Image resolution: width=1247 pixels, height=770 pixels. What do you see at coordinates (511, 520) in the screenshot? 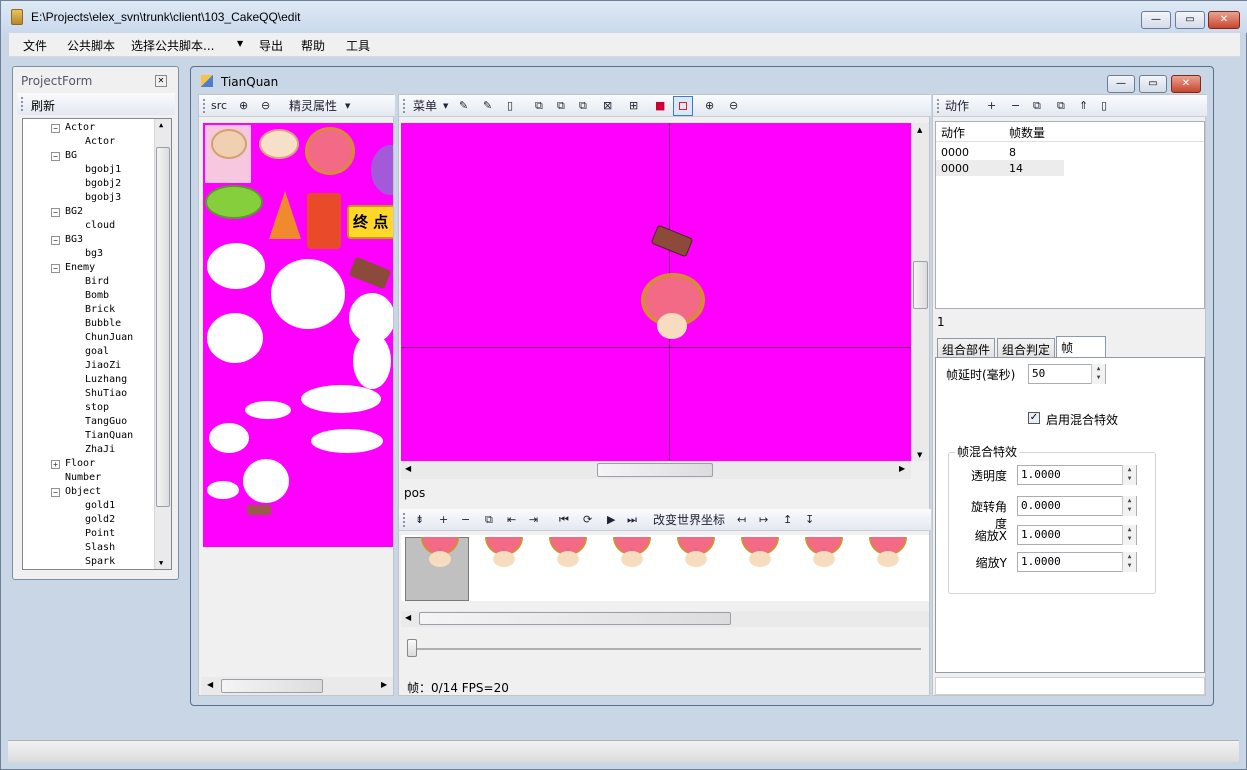
I see `move-left-icon: ⇤` at bounding box center [511, 520].